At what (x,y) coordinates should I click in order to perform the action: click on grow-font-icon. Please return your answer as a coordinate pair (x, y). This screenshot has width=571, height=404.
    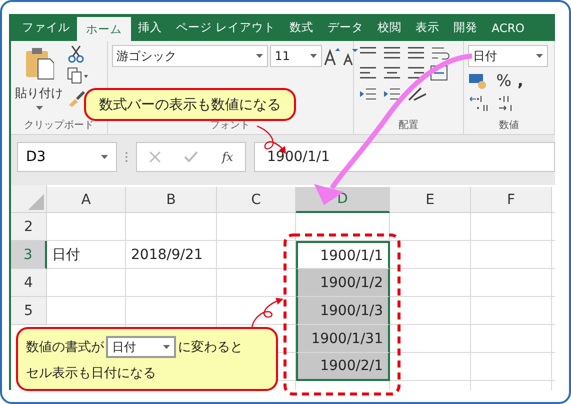
    Looking at the image, I should click on (332, 56).